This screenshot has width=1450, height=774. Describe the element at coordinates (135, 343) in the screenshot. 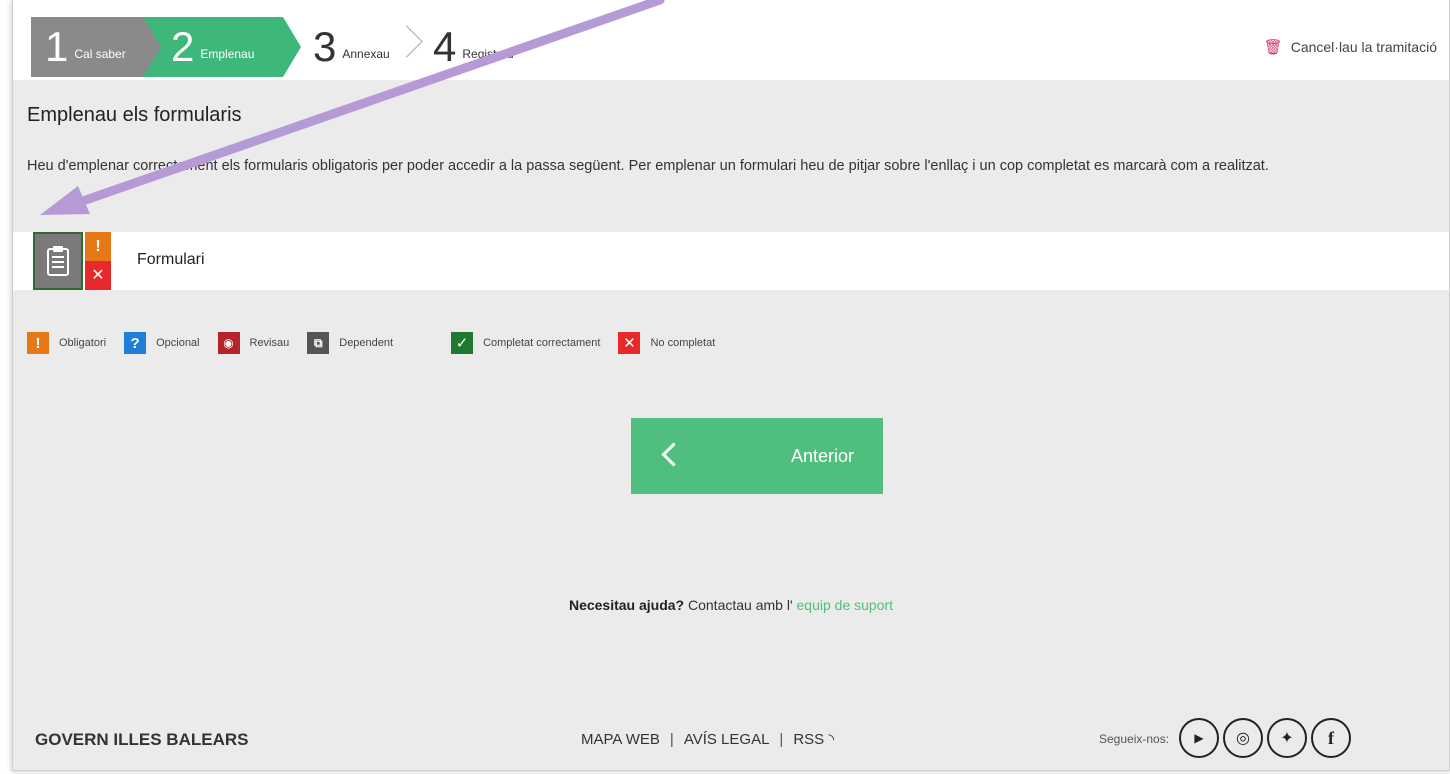

I see `question-icon: ?` at that location.